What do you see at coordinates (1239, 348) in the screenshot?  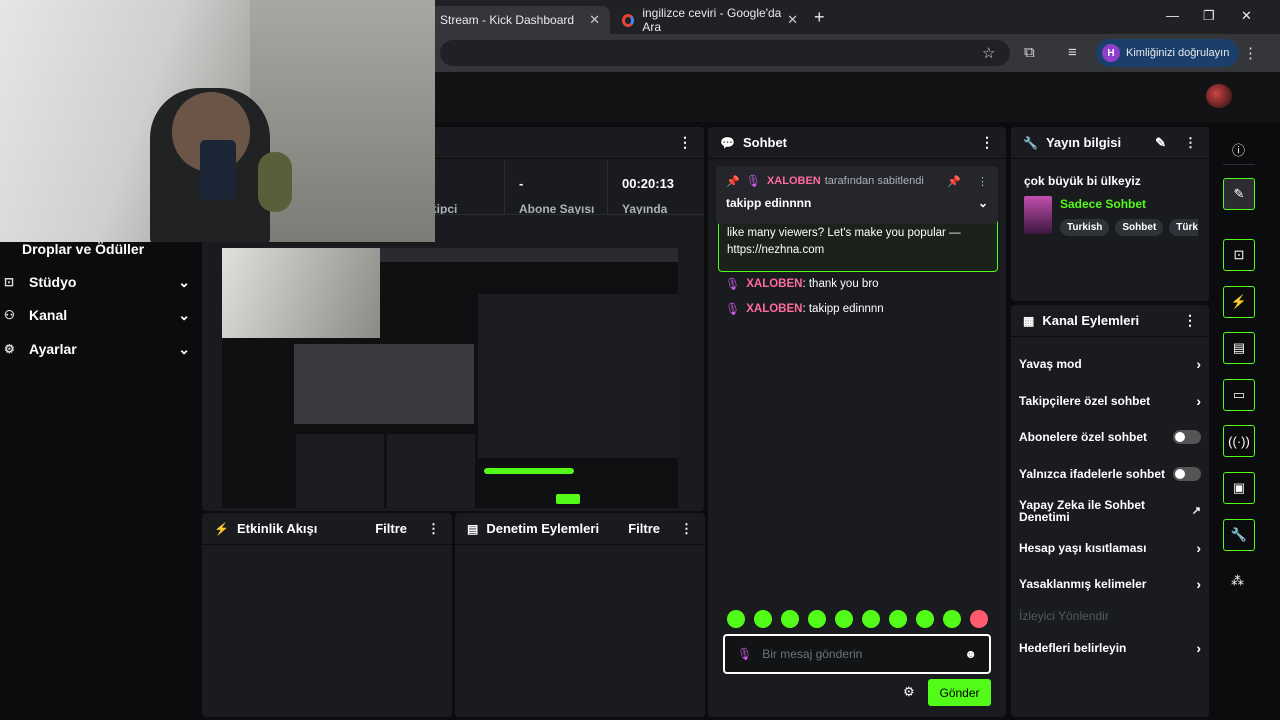 I see `rail-button-moderation: ▤` at bounding box center [1239, 348].